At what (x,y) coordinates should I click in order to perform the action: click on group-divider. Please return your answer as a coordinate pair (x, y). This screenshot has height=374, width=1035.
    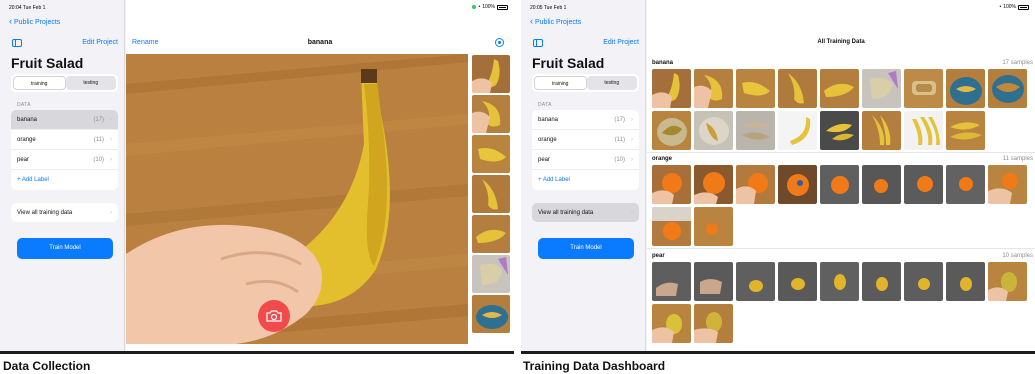
    Looking at the image, I should click on (841, 248).